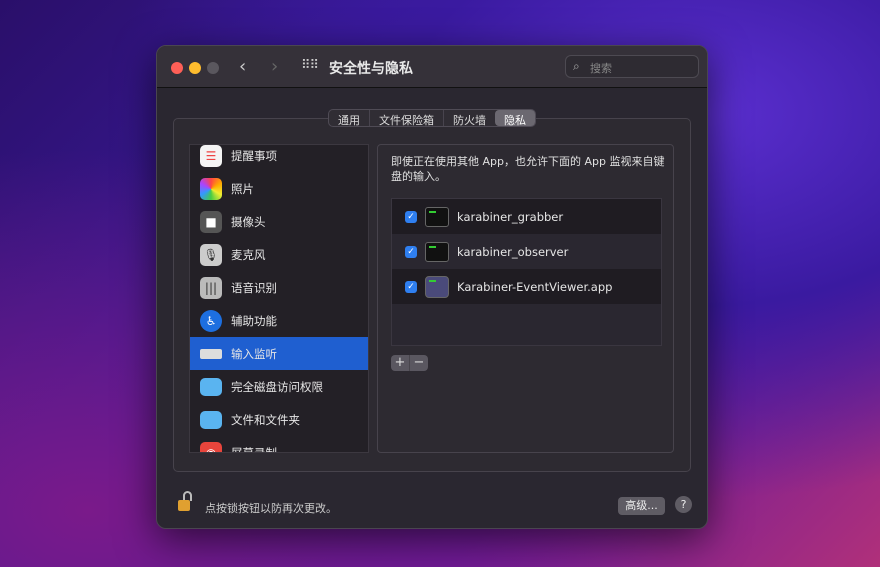 This screenshot has width=880, height=567. I want to click on sidebar-item-label: 屏幕录制, so click(254, 449).